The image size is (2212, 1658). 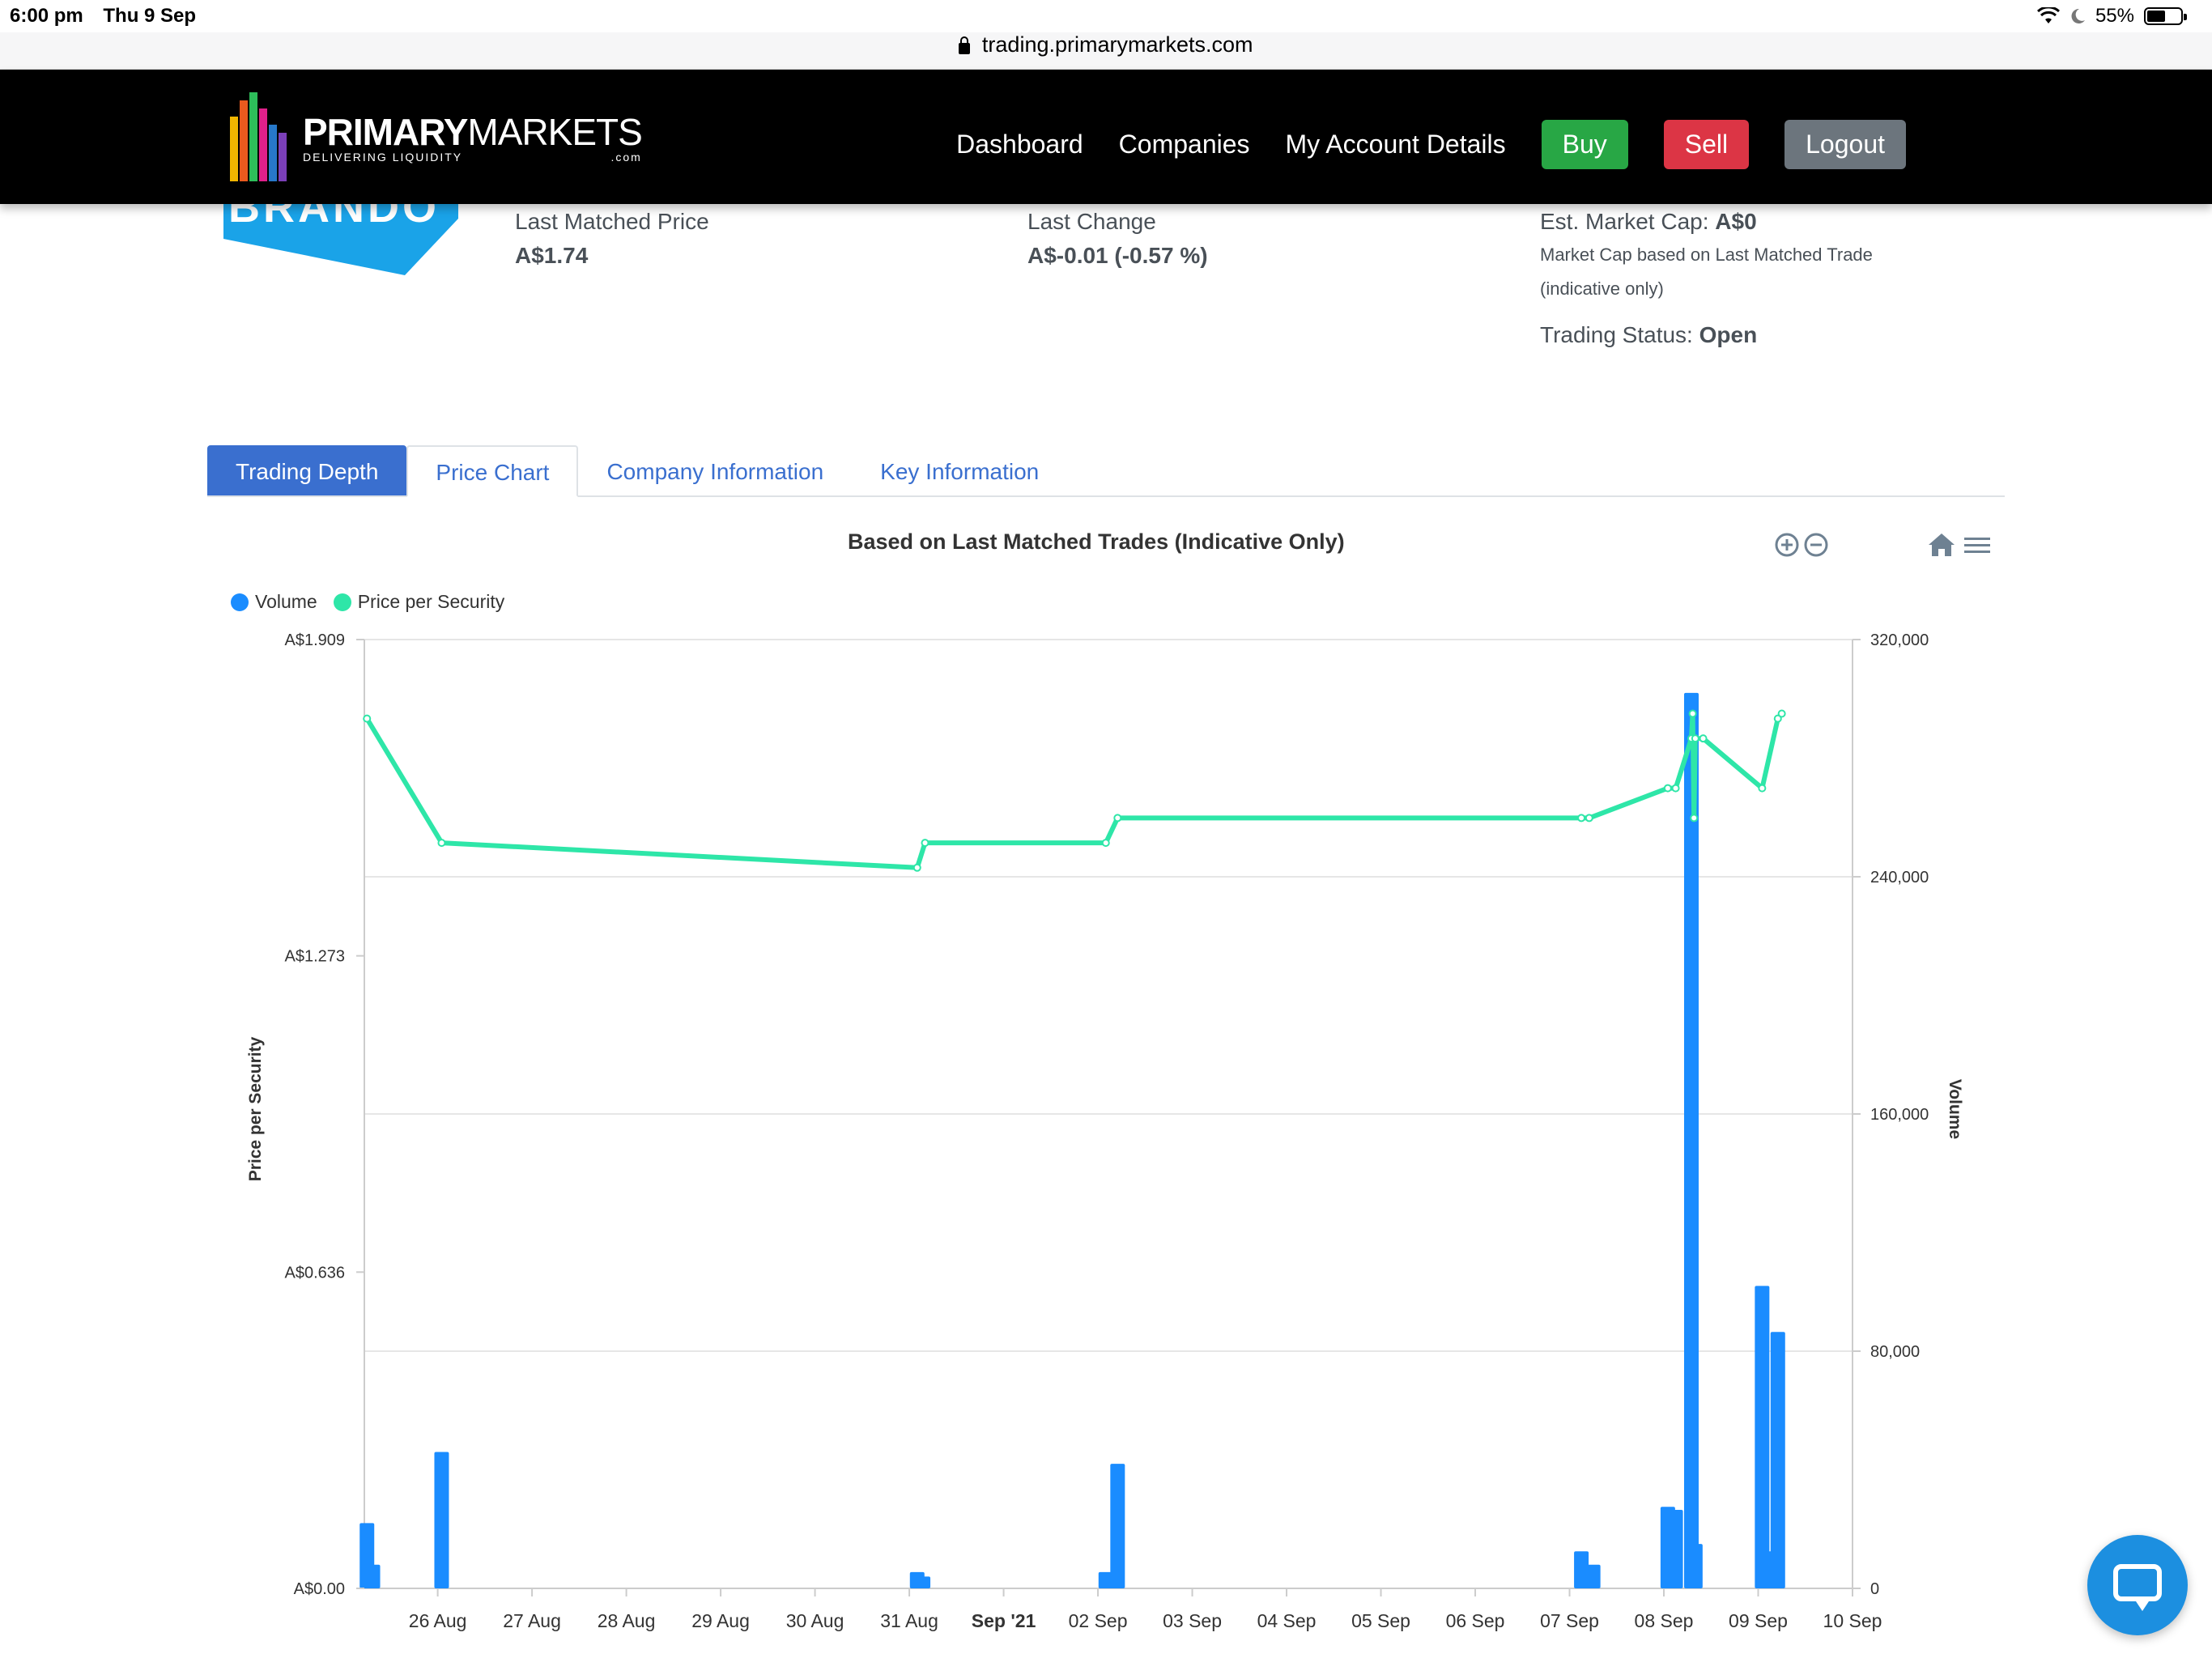 I want to click on x-tick-label: 09 Sep, so click(x=1759, y=1620).